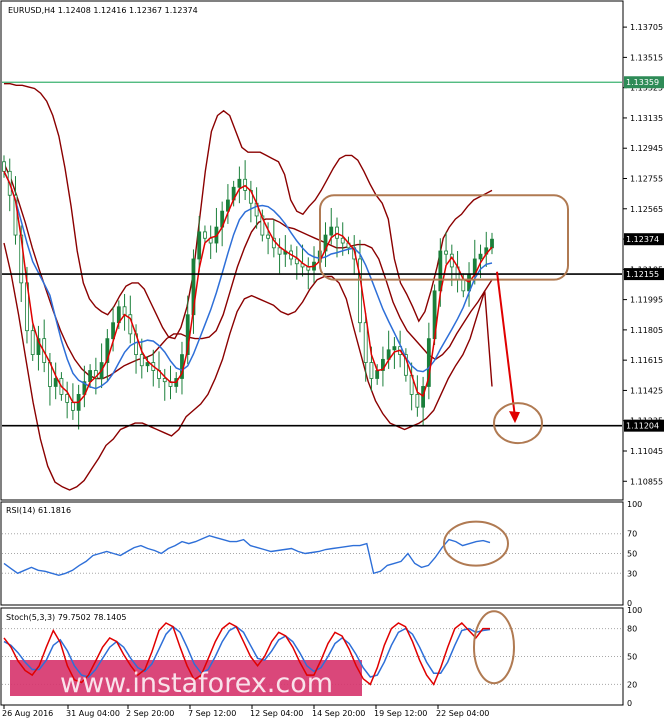  What do you see at coordinates (150, 713) in the screenshot?
I see `x-axis-label: 2 Sep 20:00` at bounding box center [150, 713].